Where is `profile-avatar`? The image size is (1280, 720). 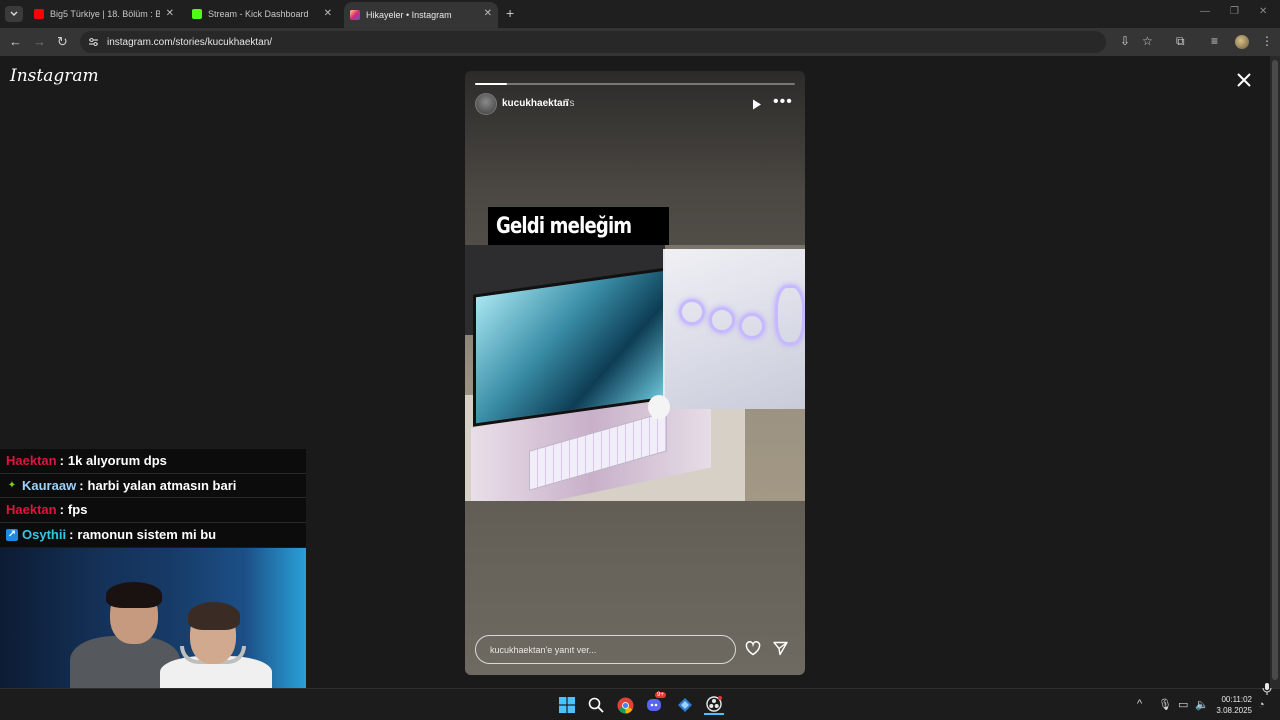
profile-avatar is located at coordinates (1242, 42).